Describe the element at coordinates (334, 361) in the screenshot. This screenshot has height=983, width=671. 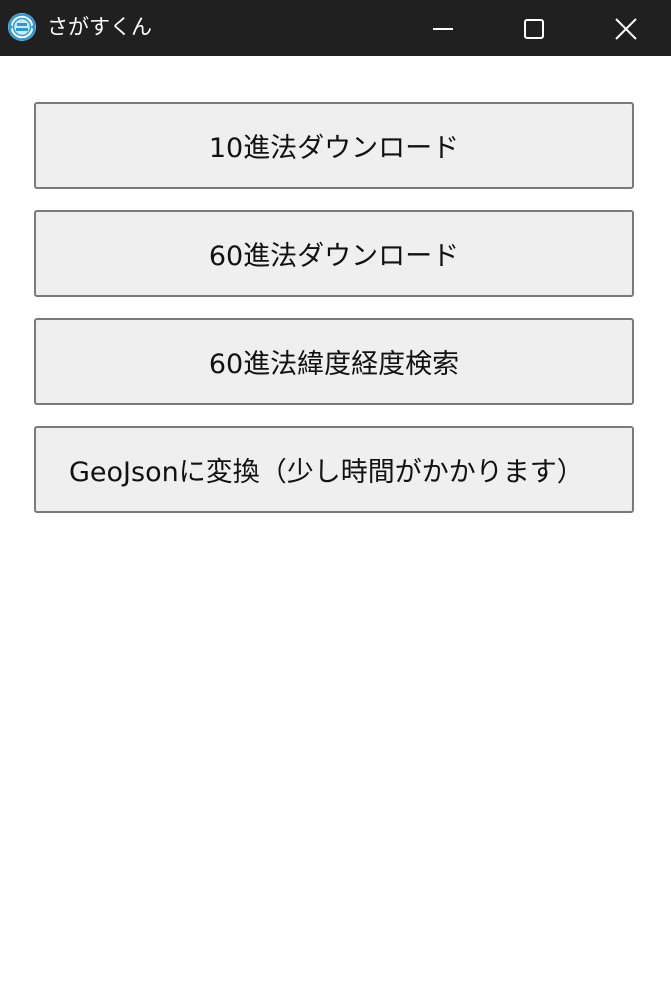
I see `sexagesimal-latlon-search-button: 60進法緯度経度検索` at that location.